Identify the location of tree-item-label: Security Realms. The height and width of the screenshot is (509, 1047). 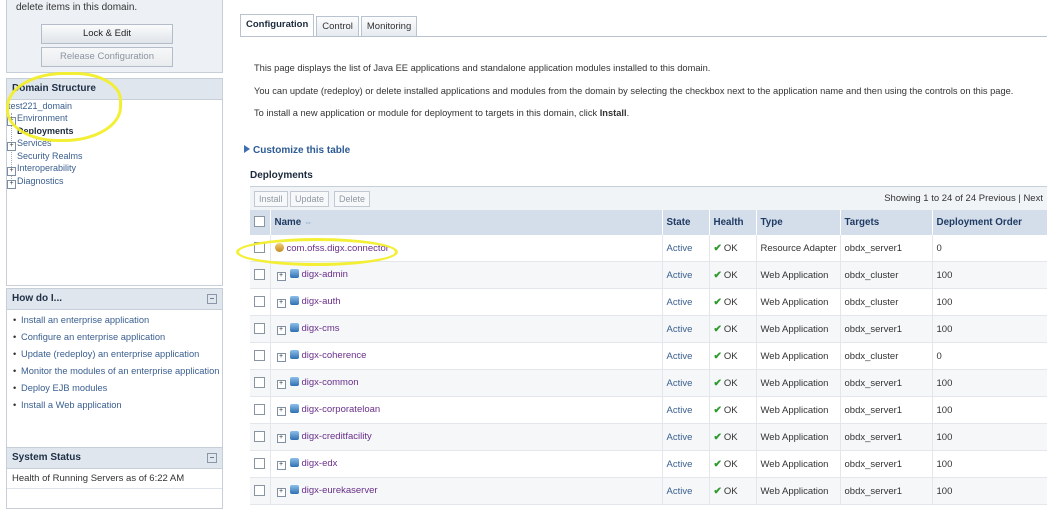
(50, 156).